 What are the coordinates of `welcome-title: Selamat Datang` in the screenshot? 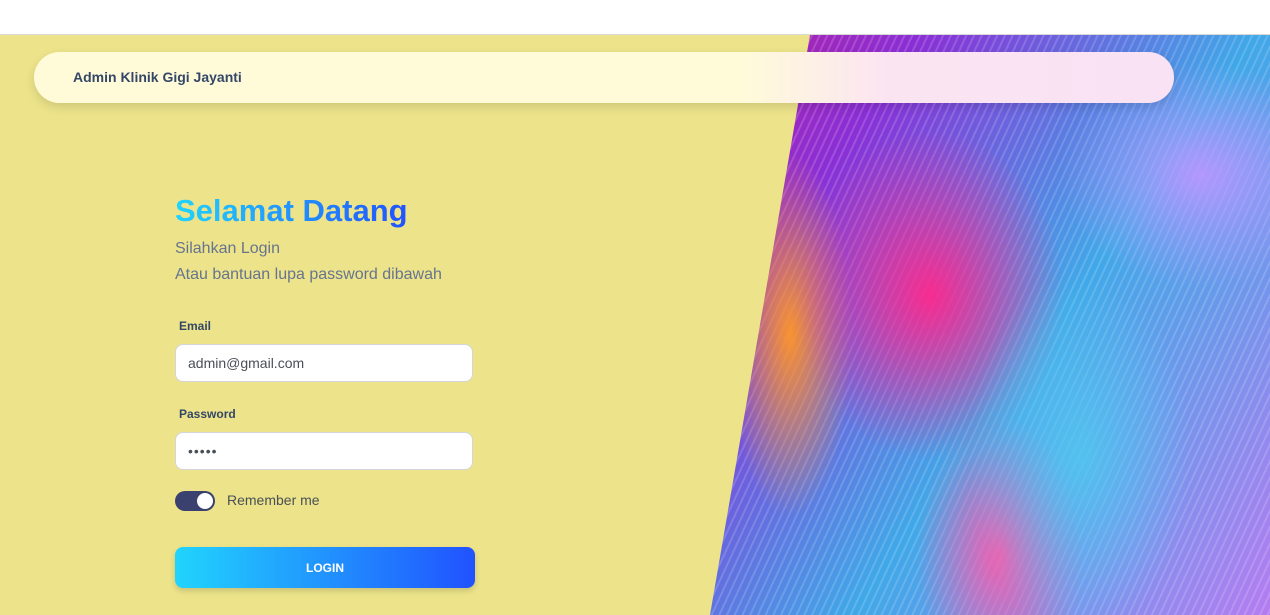 It's located at (291, 211).